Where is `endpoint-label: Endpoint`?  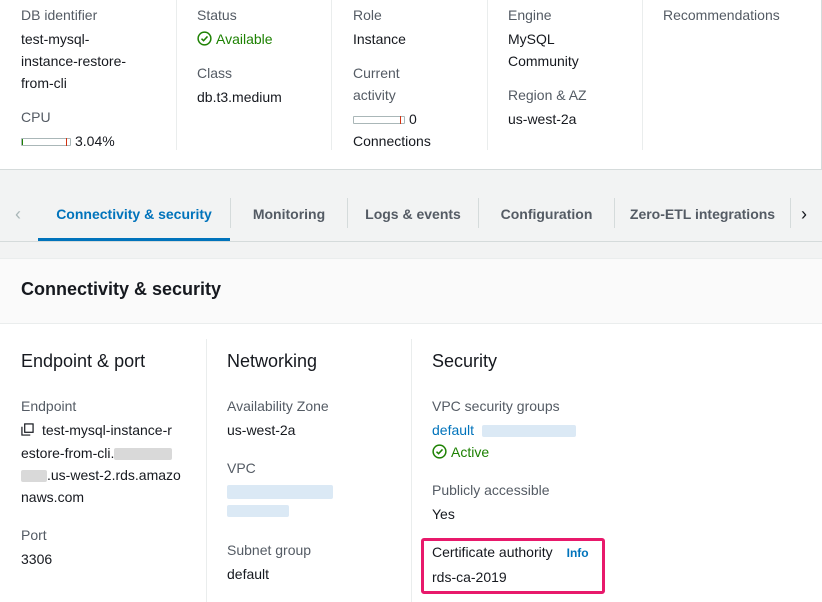
endpoint-label: Endpoint is located at coordinates (49, 406).